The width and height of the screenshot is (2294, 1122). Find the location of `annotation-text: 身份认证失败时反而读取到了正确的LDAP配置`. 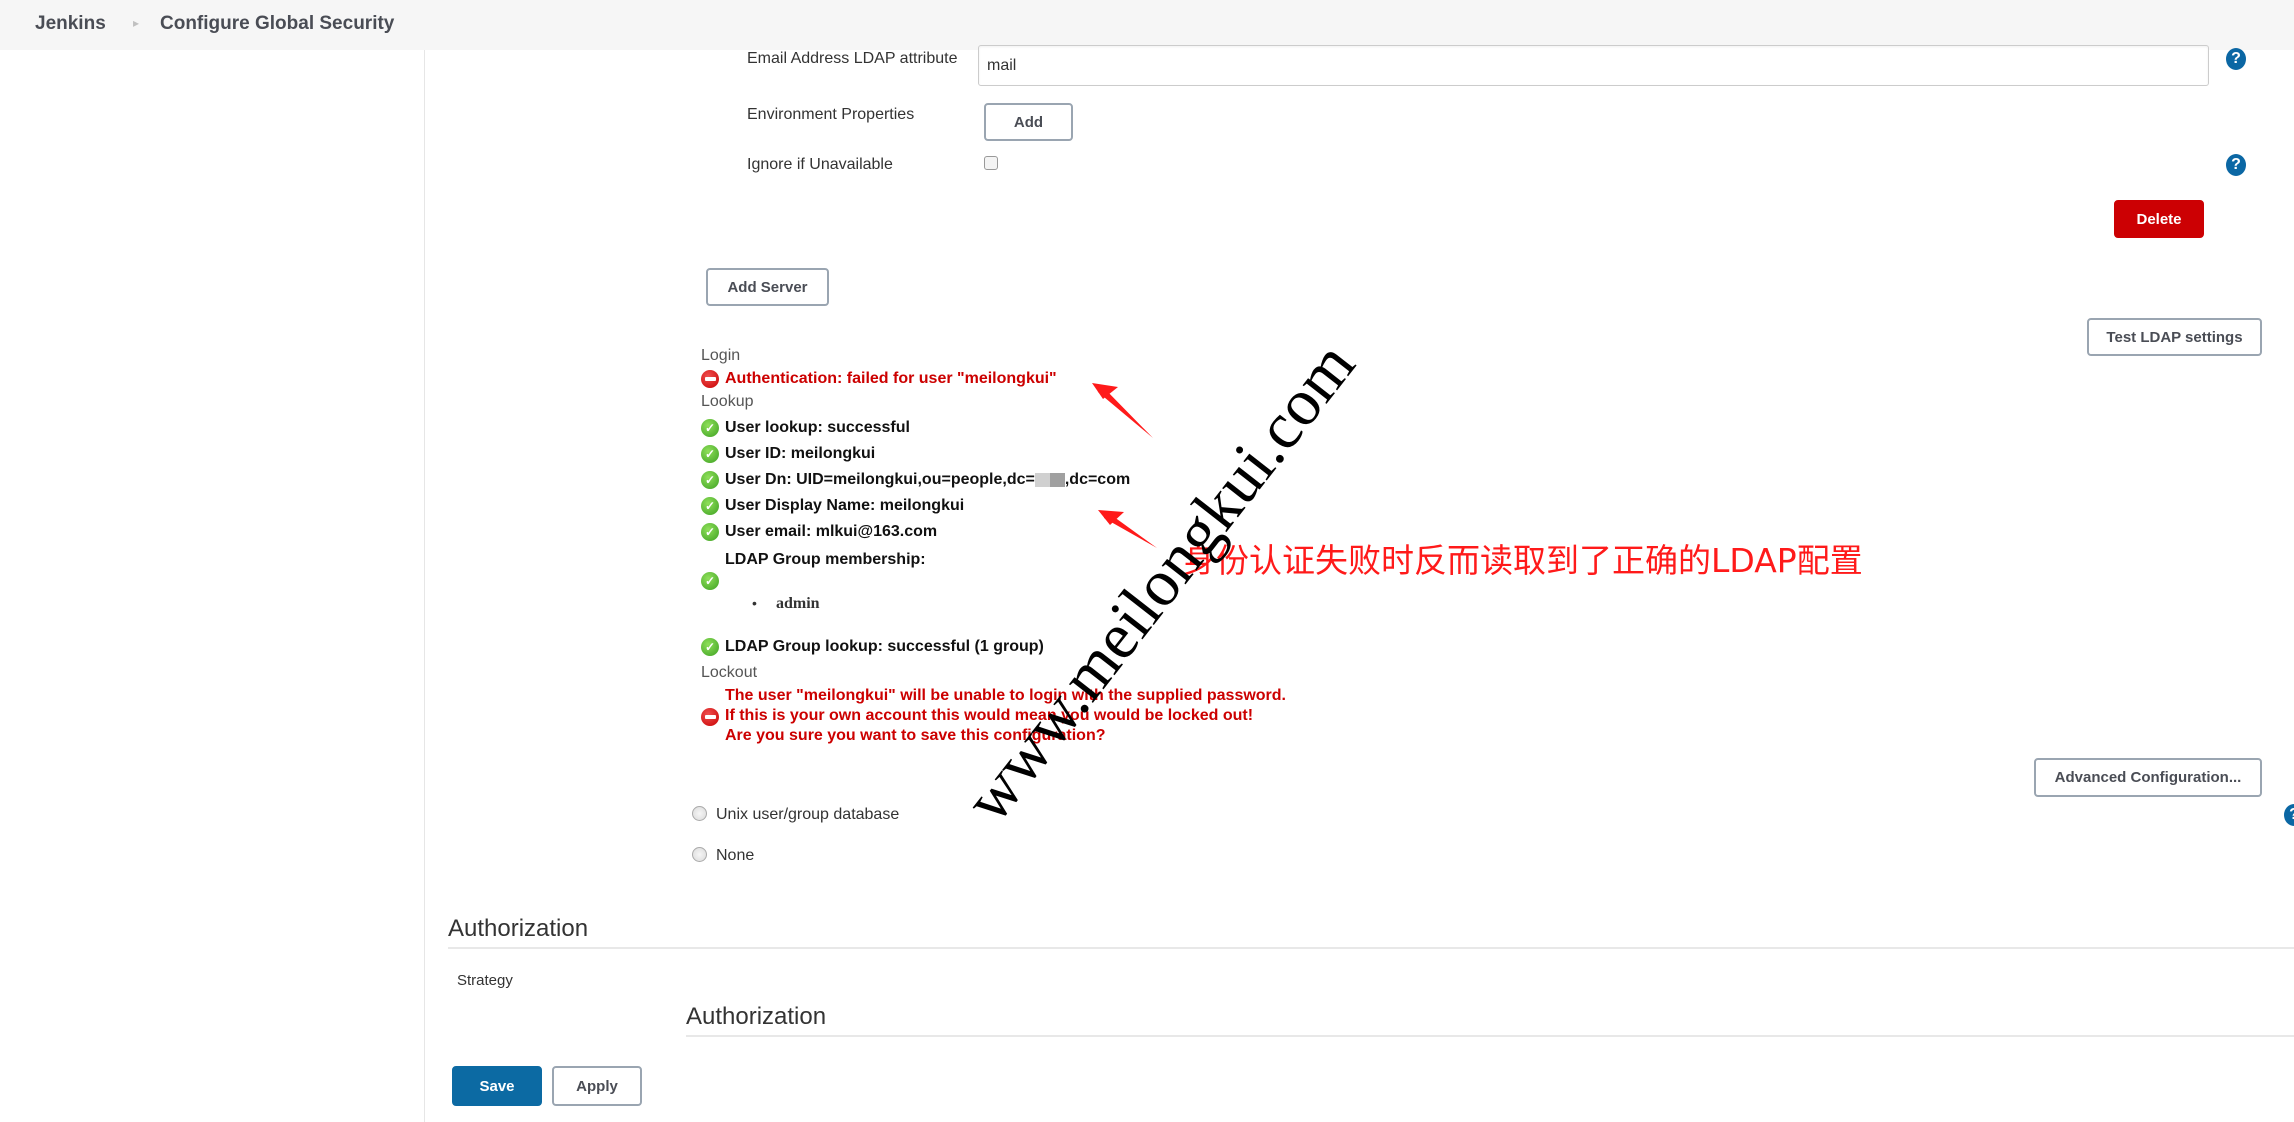

annotation-text: 身份认证失败时反而读取到了正确的LDAP配置 is located at coordinates (1523, 560).